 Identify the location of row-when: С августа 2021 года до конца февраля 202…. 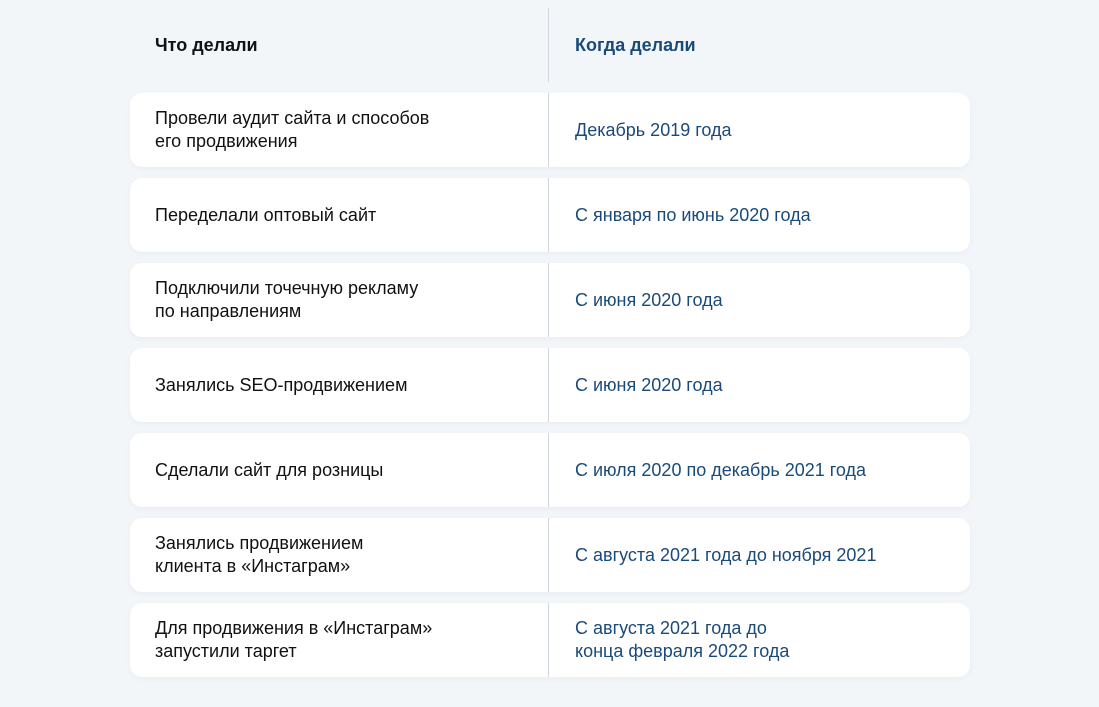
(682, 639).